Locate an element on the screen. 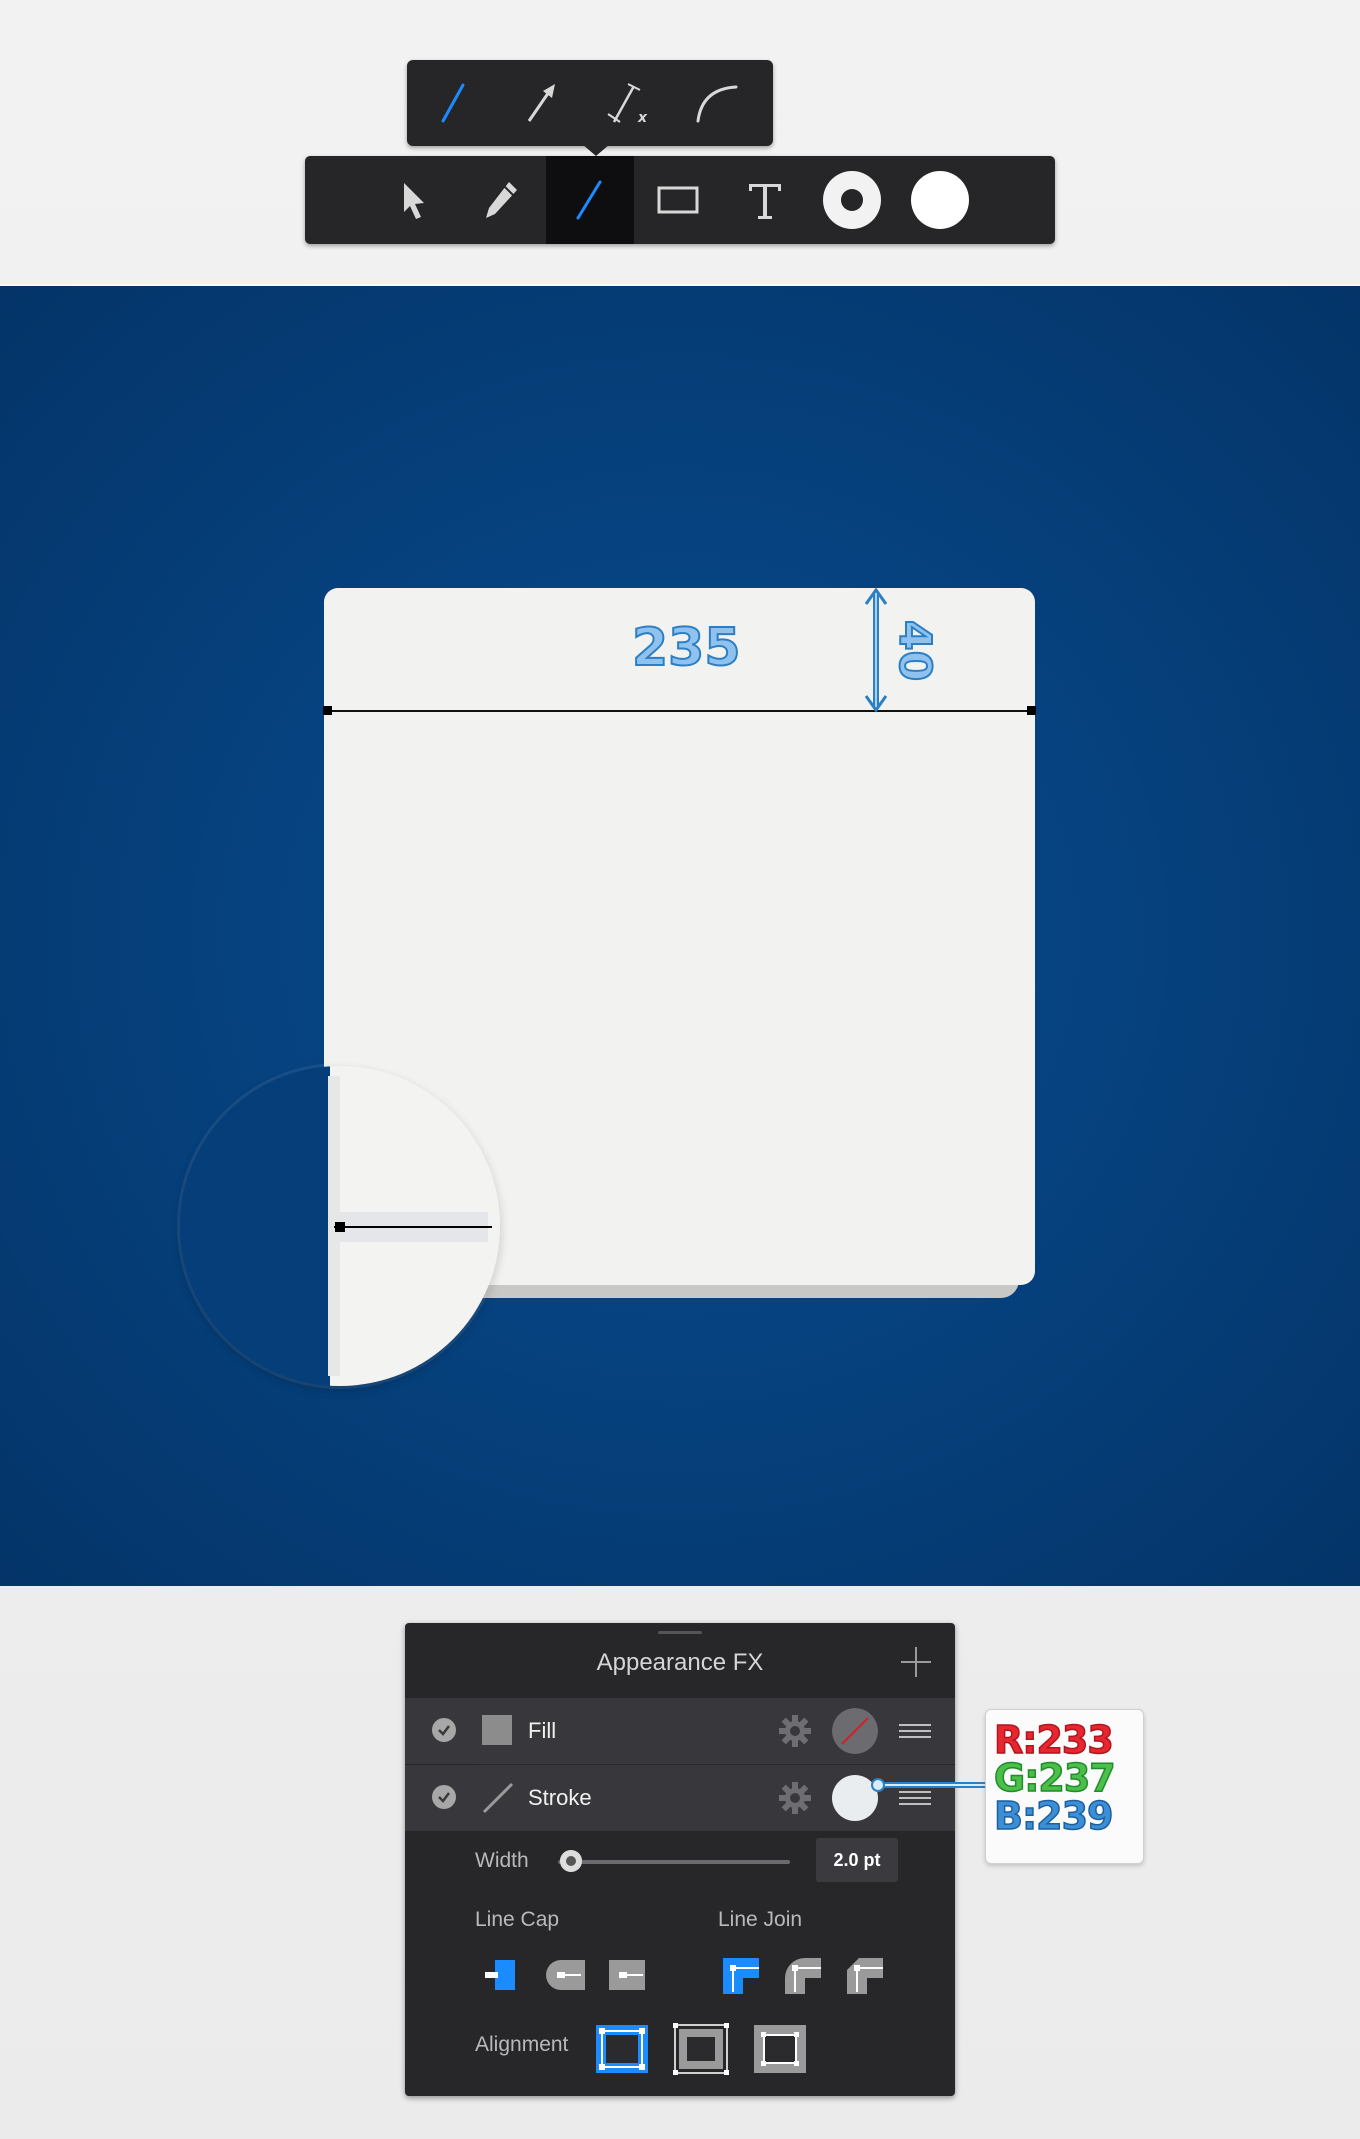  blue-value: B:239 is located at coordinates (1053, 1816).